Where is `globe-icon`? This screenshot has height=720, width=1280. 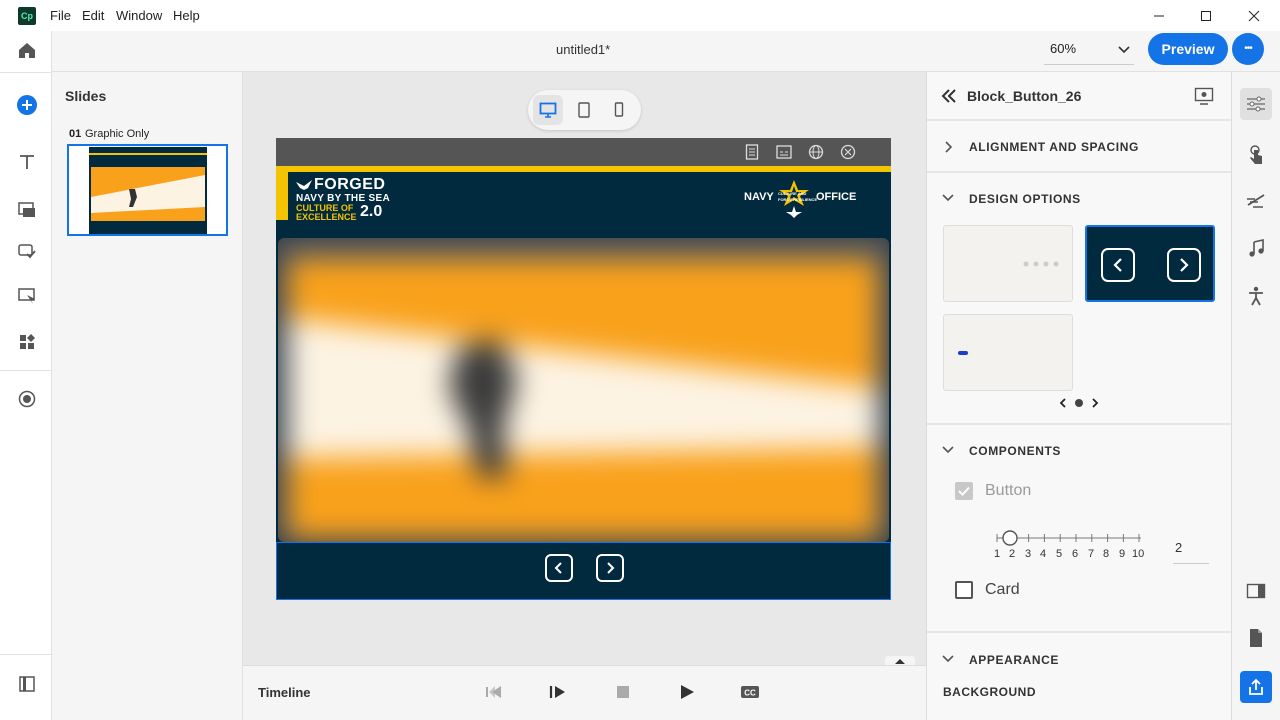
globe-icon is located at coordinates (816, 152).